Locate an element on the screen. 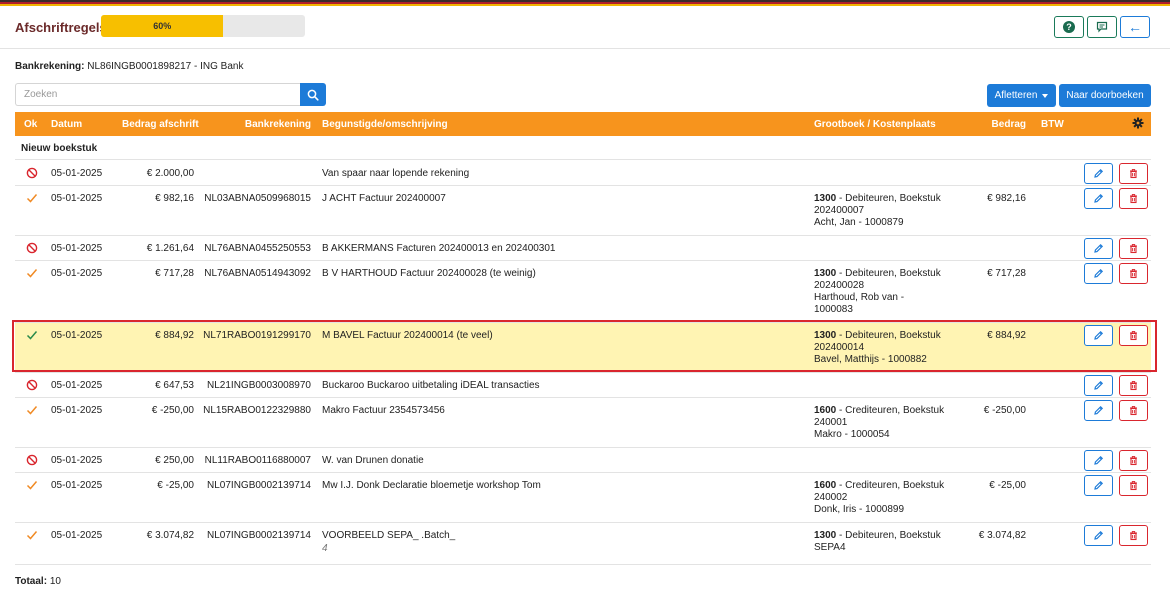 This screenshot has width=1170, height=604. arrow-left-icon: ← is located at coordinates (1135, 27).